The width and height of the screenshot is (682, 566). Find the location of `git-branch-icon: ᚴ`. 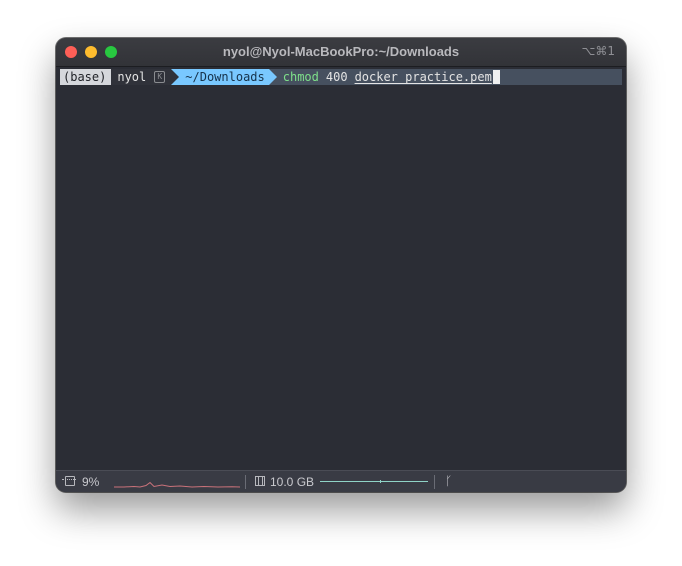

git-branch-icon: ᚴ is located at coordinates (449, 481).